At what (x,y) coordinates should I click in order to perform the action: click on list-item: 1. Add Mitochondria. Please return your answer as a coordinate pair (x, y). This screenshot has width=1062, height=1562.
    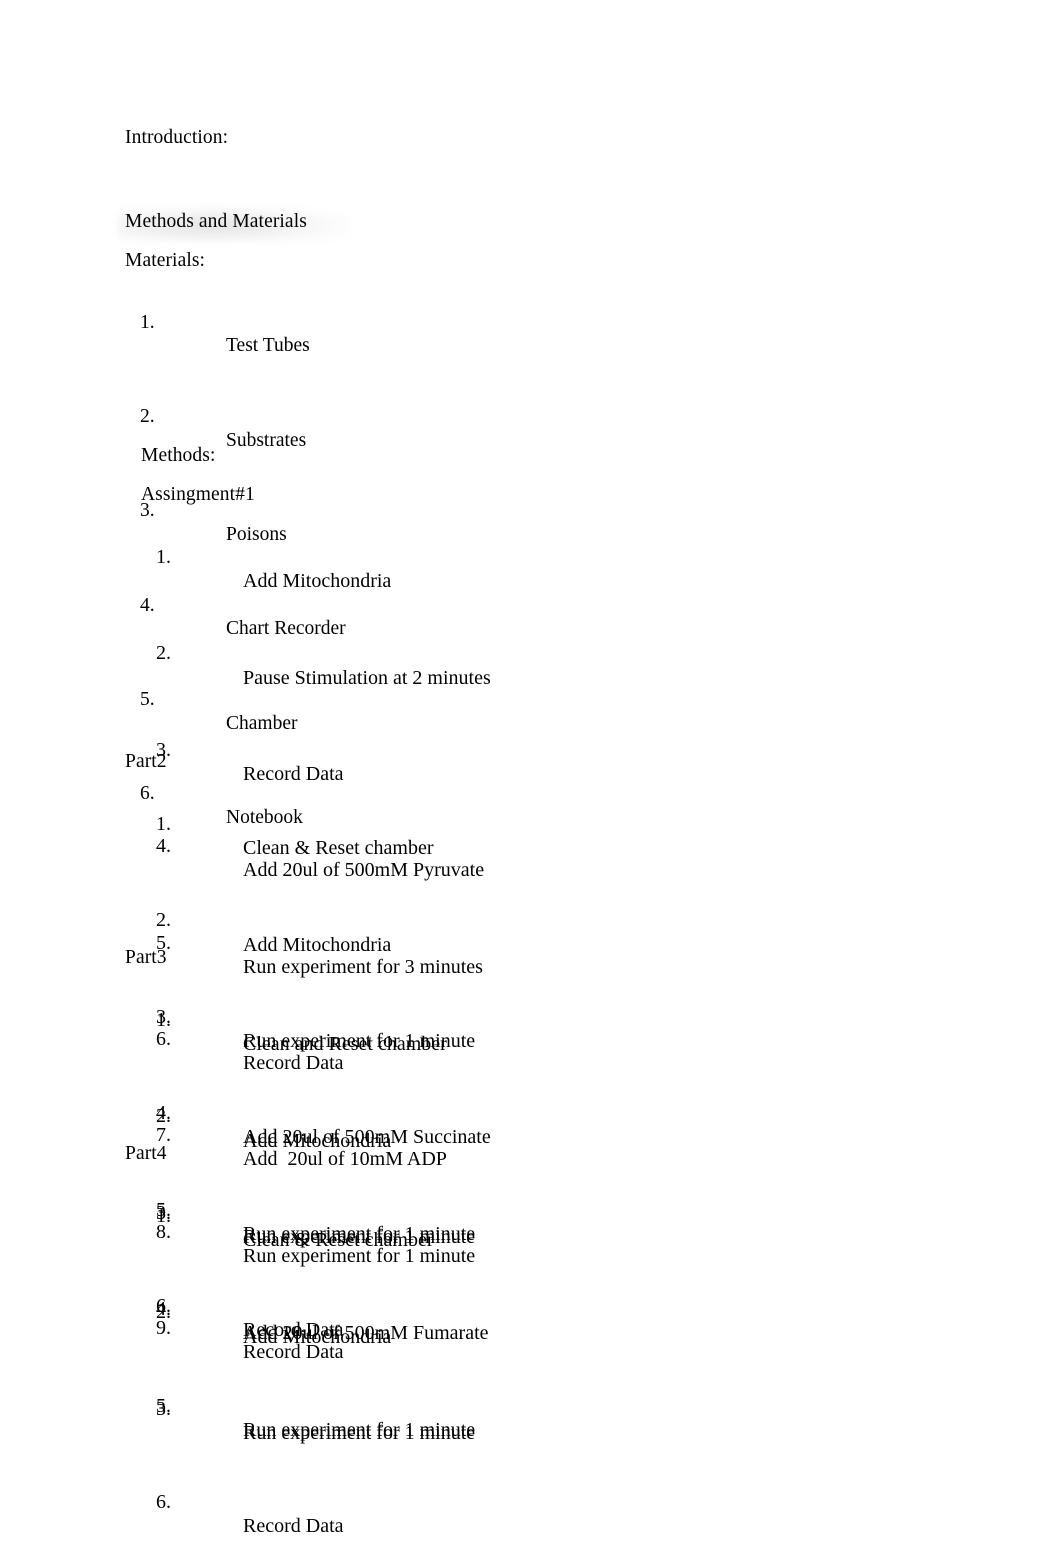
    Looking at the image, I should click on (323, 569).